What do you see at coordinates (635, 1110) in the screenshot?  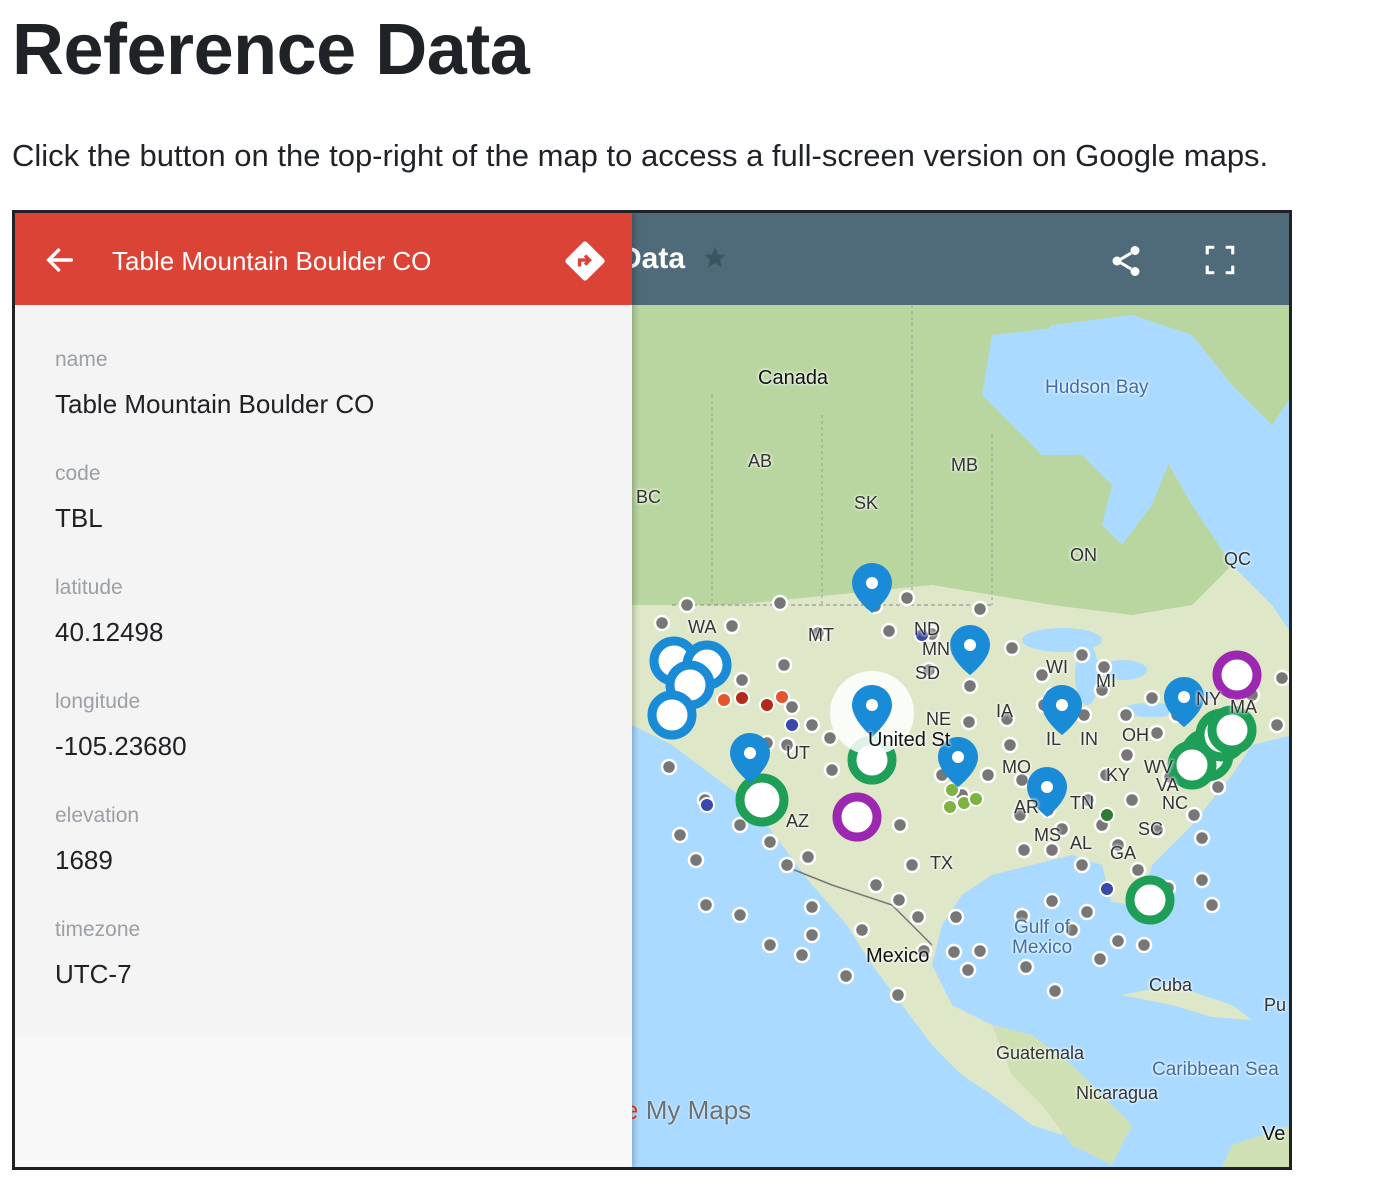 I see `logo-prefix: e` at bounding box center [635, 1110].